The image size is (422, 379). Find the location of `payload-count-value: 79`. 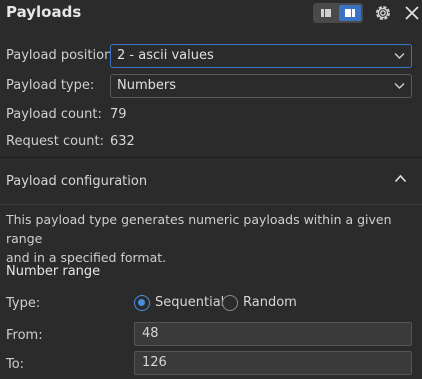

payload-count-value: 79 is located at coordinates (118, 114).